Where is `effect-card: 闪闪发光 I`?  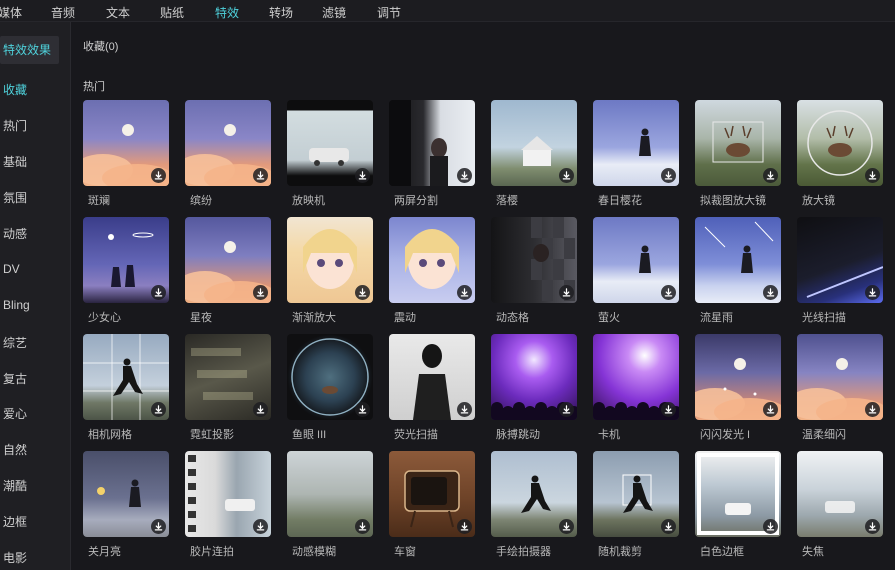
effect-card: 闪闪发光 I is located at coordinates (738, 387).